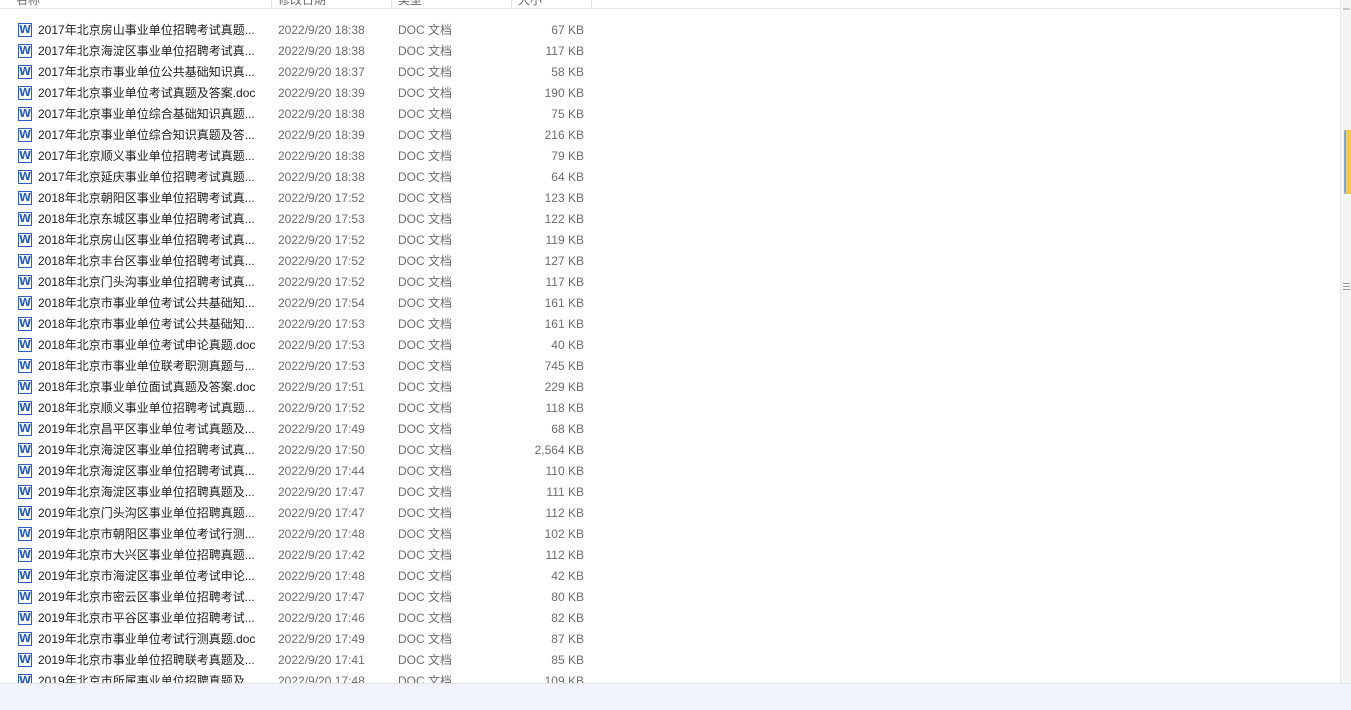 This screenshot has width=1351, height=710. Describe the element at coordinates (564, 135) in the screenshot. I see `file-size: 216 KB` at that location.